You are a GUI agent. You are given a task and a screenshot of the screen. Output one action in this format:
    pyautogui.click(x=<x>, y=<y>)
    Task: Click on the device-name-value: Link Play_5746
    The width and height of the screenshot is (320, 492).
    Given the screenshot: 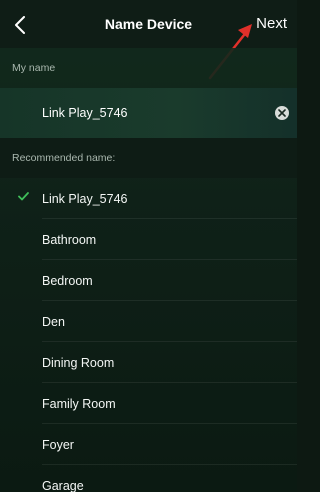 What is the action you would take?
    pyautogui.click(x=84, y=113)
    